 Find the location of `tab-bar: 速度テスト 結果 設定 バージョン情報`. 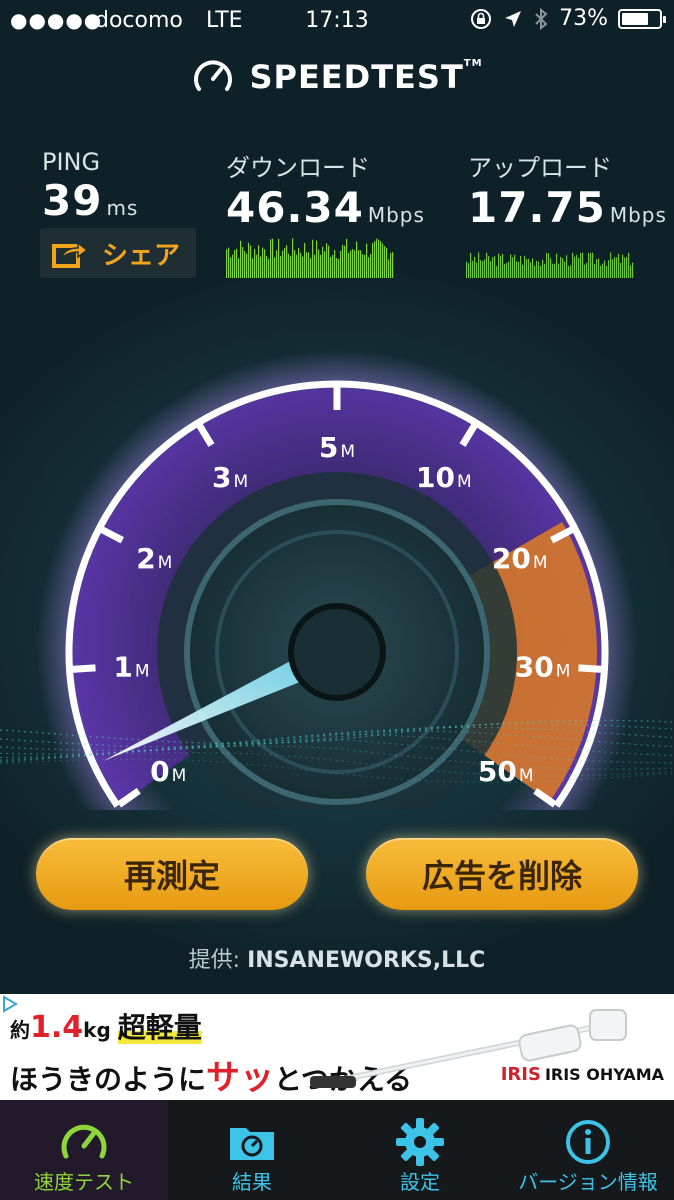

tab-bar: 速度テスト 結果 設定 バージョン情報 is located at coordinates (337, 1150).